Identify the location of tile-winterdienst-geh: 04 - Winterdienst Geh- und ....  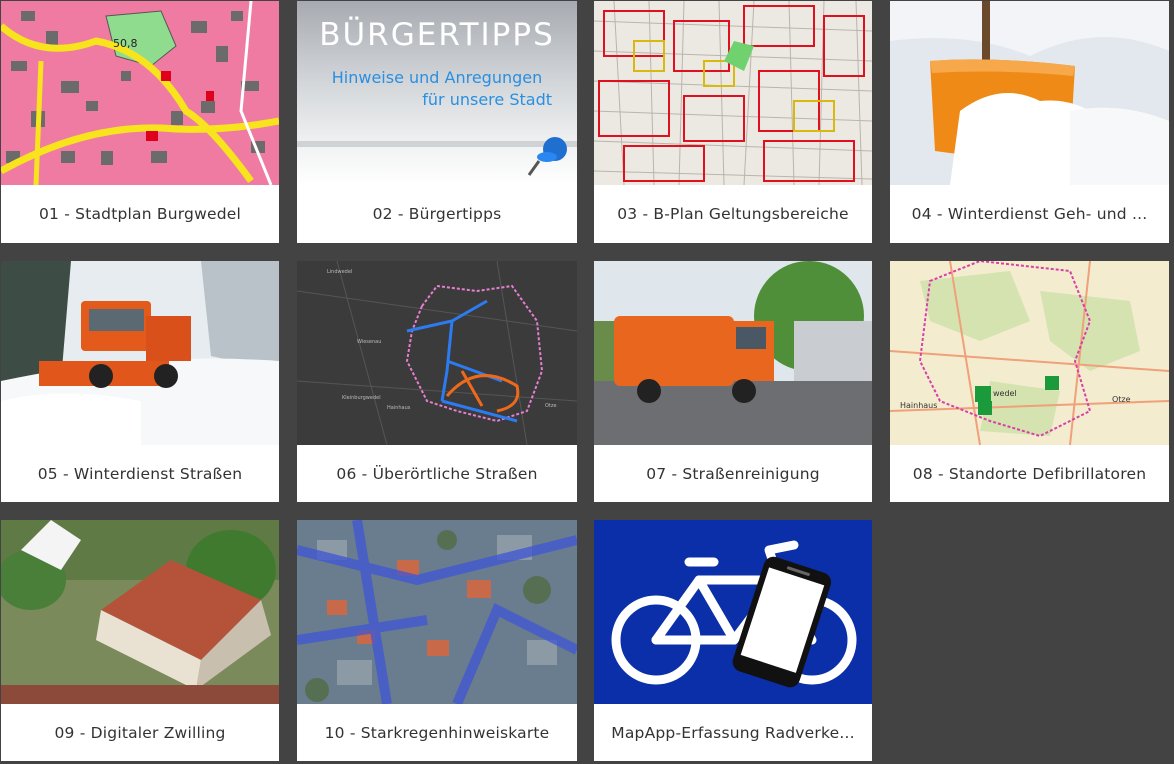
(1029, 122).